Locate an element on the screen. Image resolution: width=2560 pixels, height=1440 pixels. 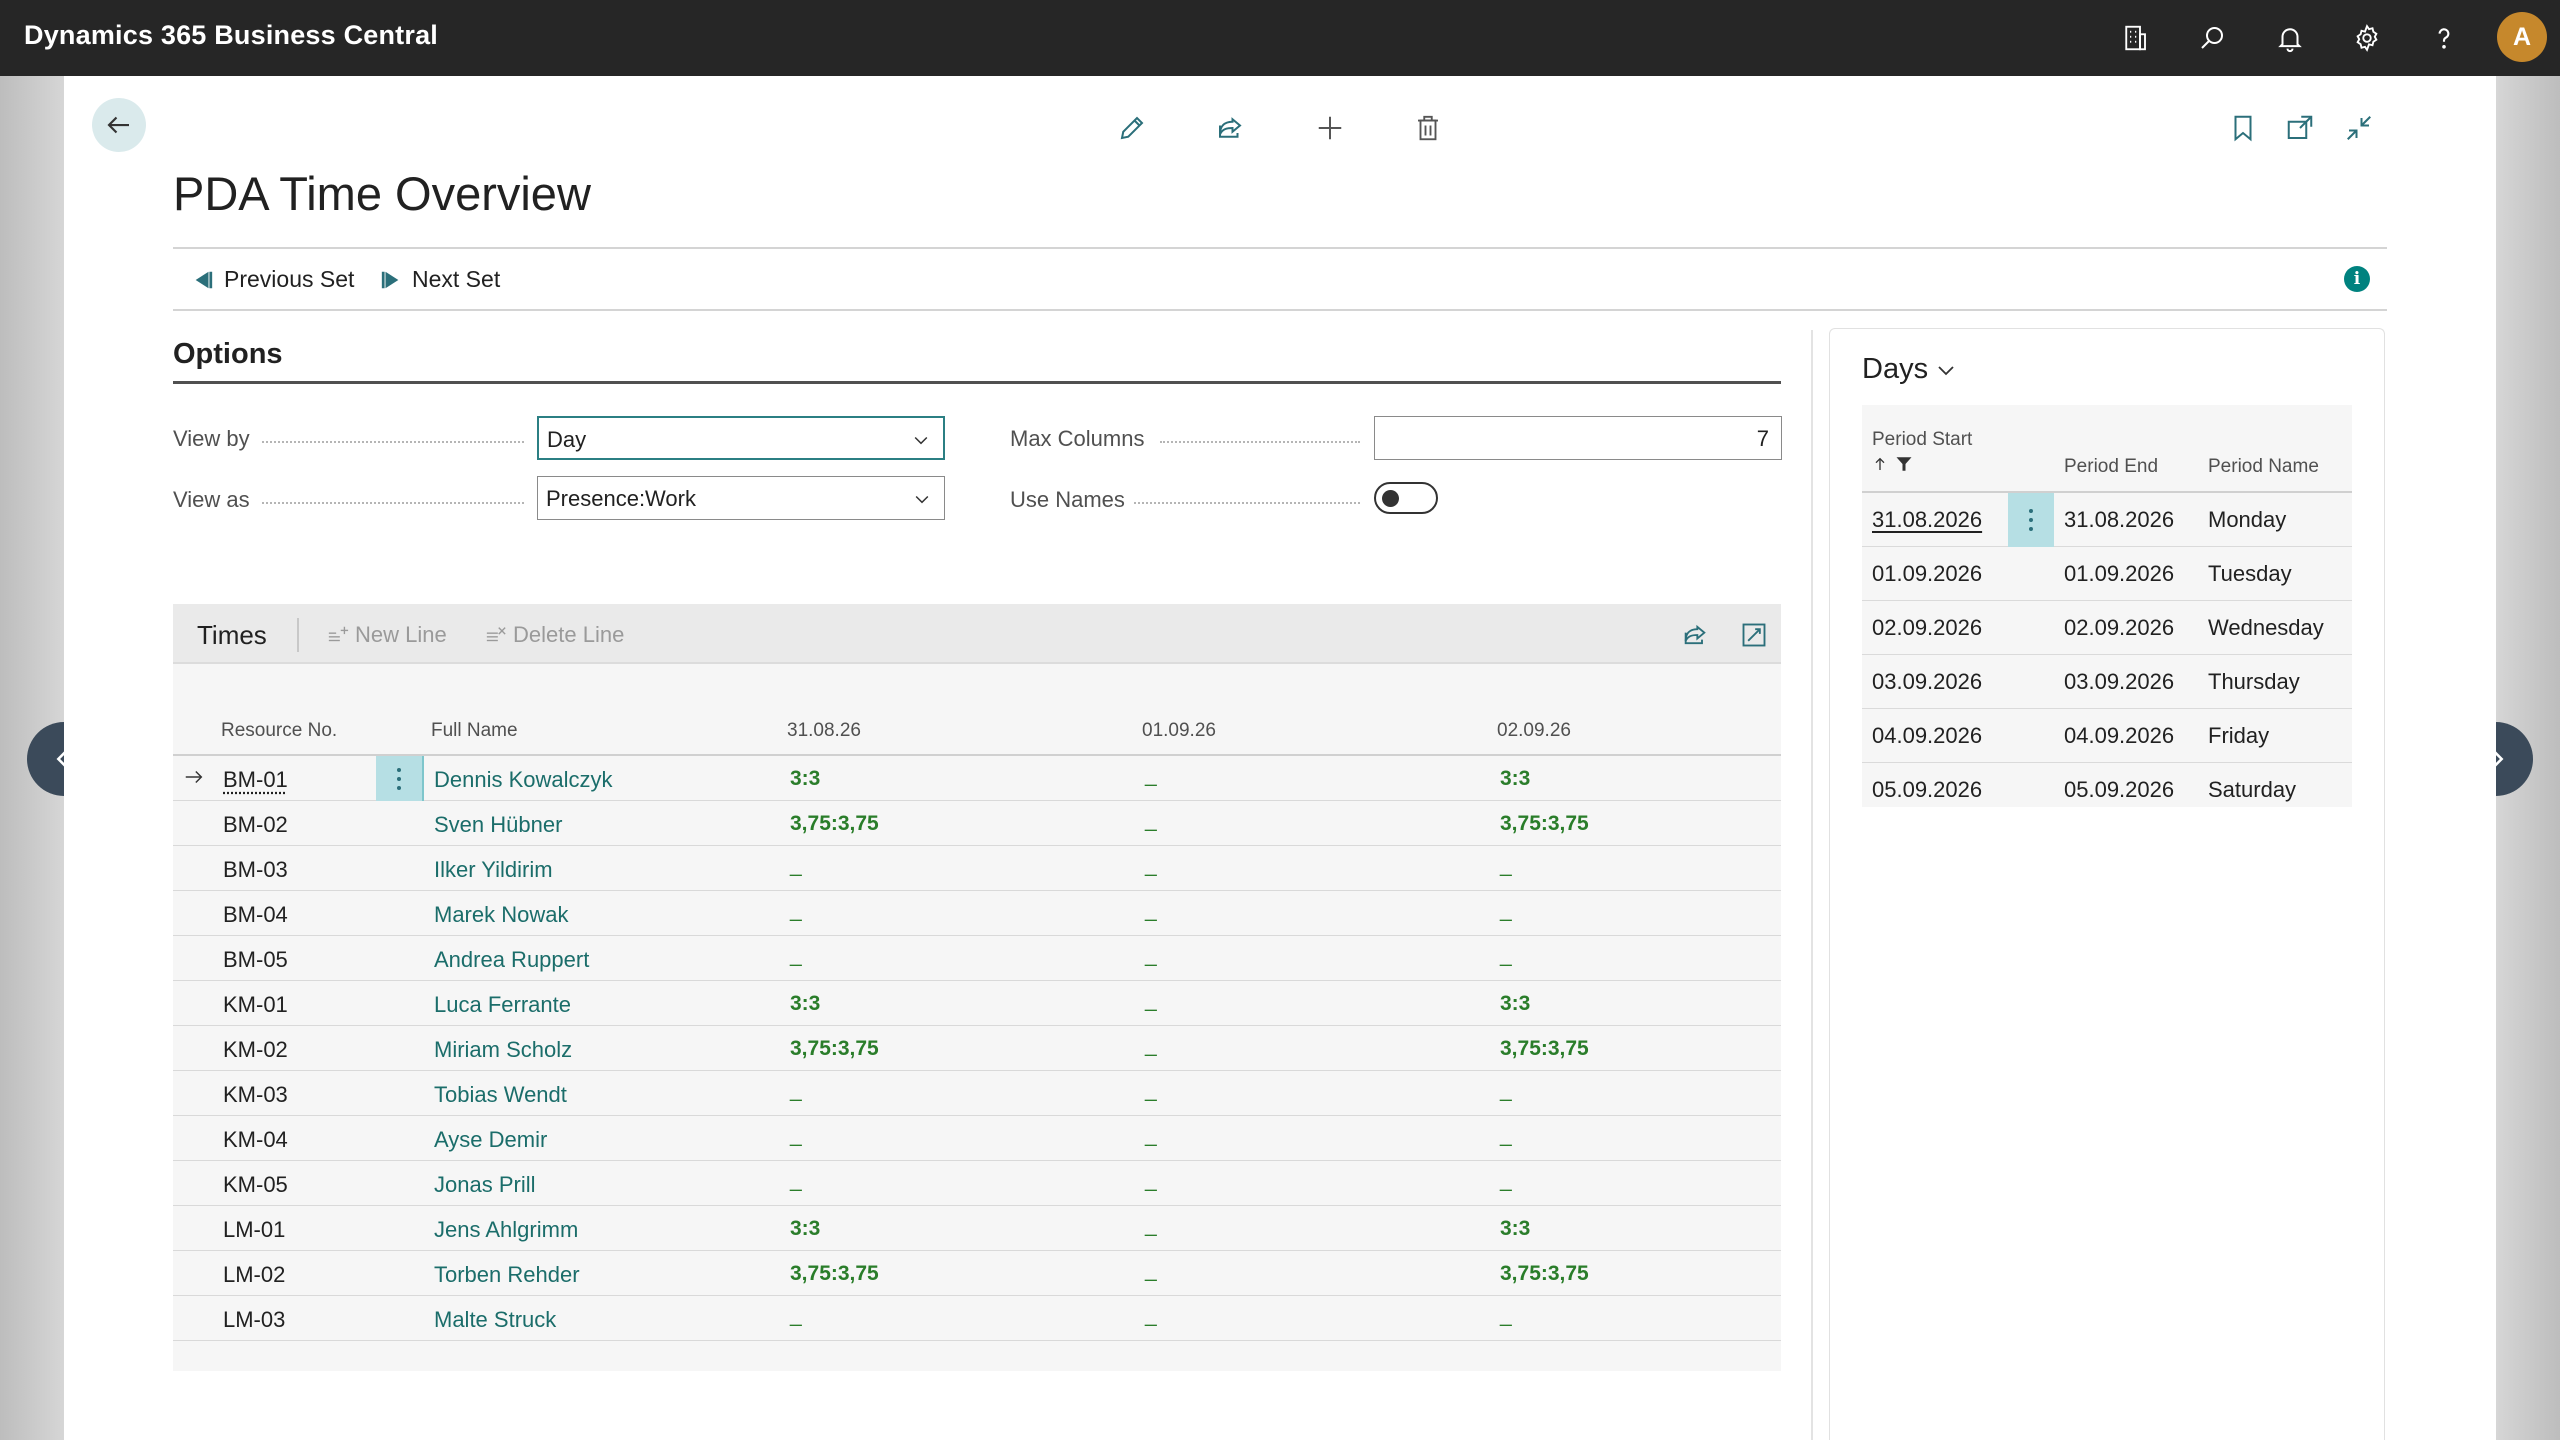
use-names-toggle is located at coordinates (1406, 498).